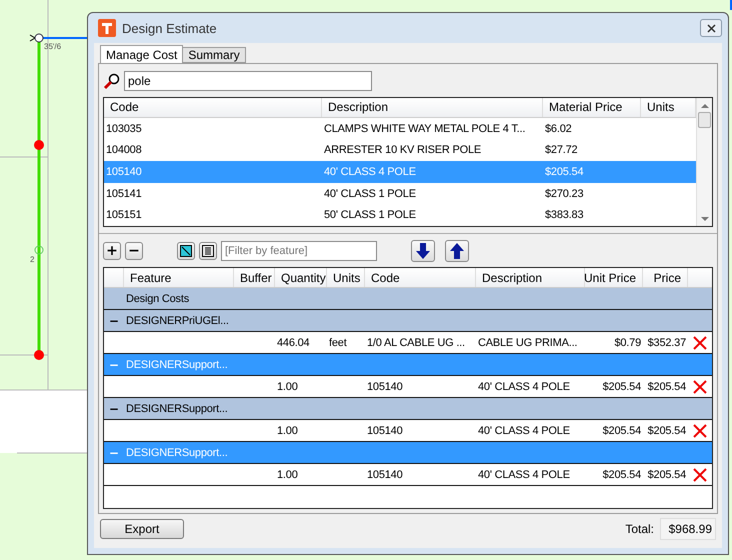 The width and height of the screenshot is (732, 560). What do you see at coordinates (614, 277) in the screenshot?
I see `column-header: Unit Price` at bounding box center [614, 277].